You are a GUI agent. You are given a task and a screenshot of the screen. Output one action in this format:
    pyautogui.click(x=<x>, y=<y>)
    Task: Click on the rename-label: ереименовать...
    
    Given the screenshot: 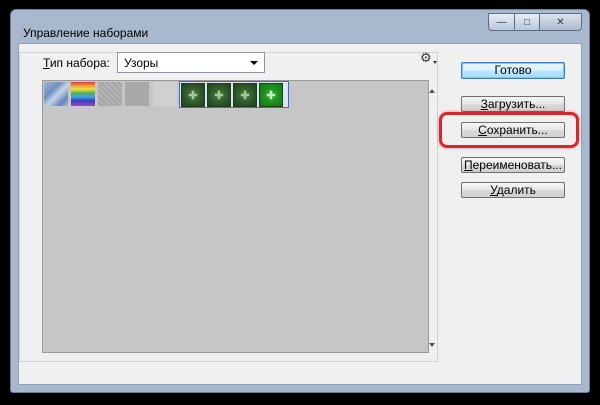 What is the action you would take?
    pyautogui.click(x=517, y=165)
    